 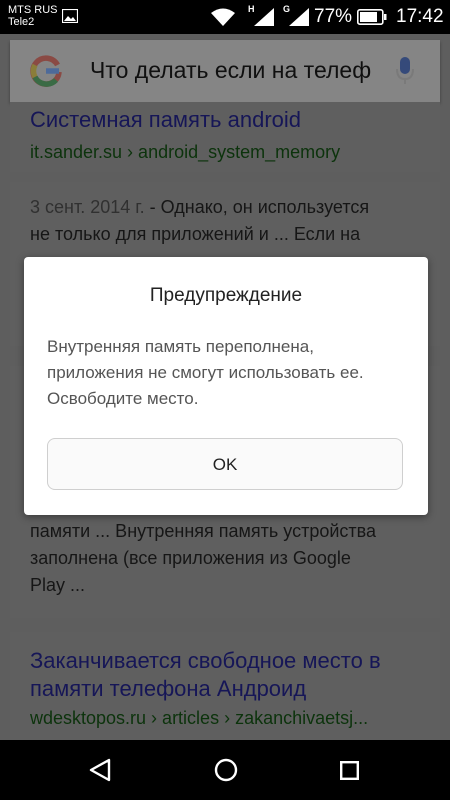 What do you see at coordinates (259, 207) in the screenshot?
I see `snippet-line: - Однако, он используется` at bounding box center [259, 207].